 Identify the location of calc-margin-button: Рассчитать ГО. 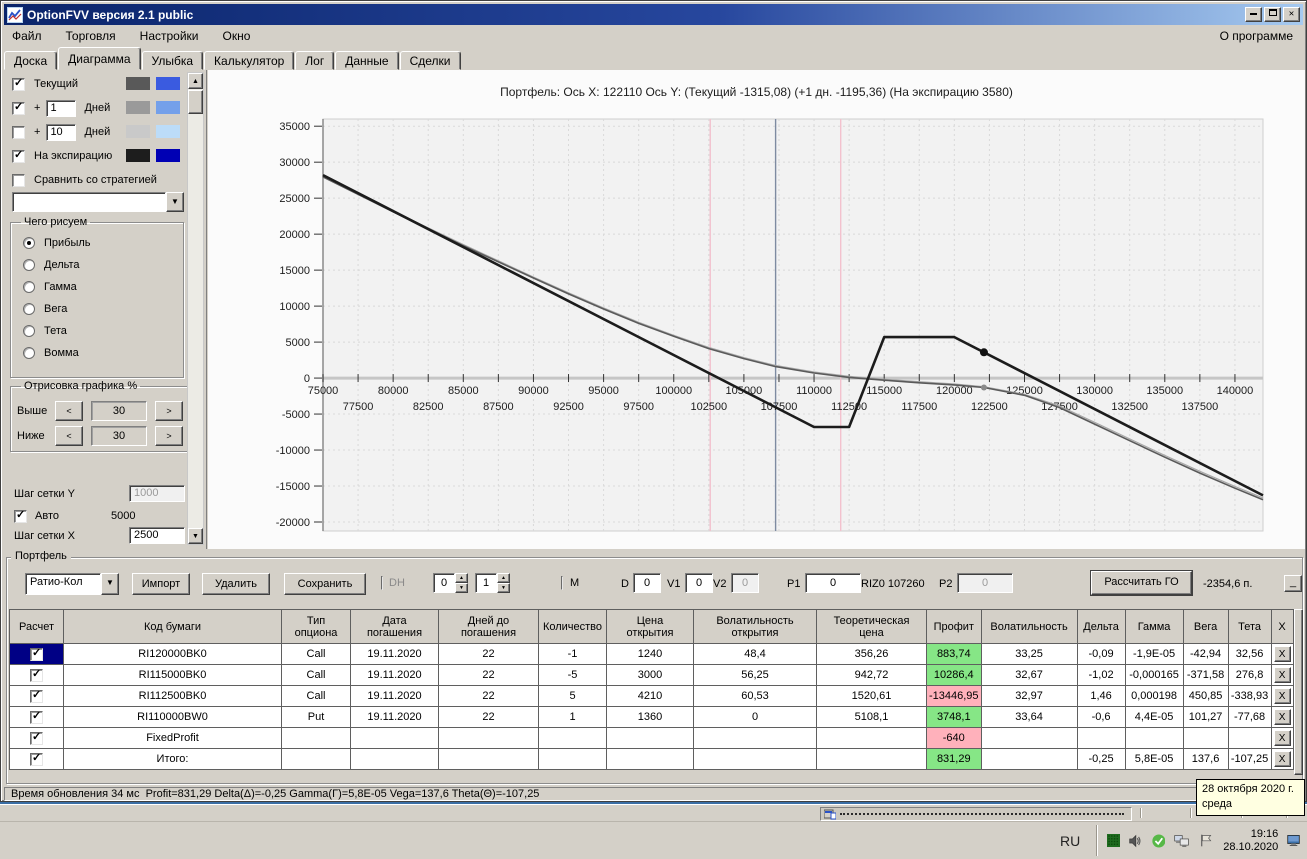
(1141, 583).